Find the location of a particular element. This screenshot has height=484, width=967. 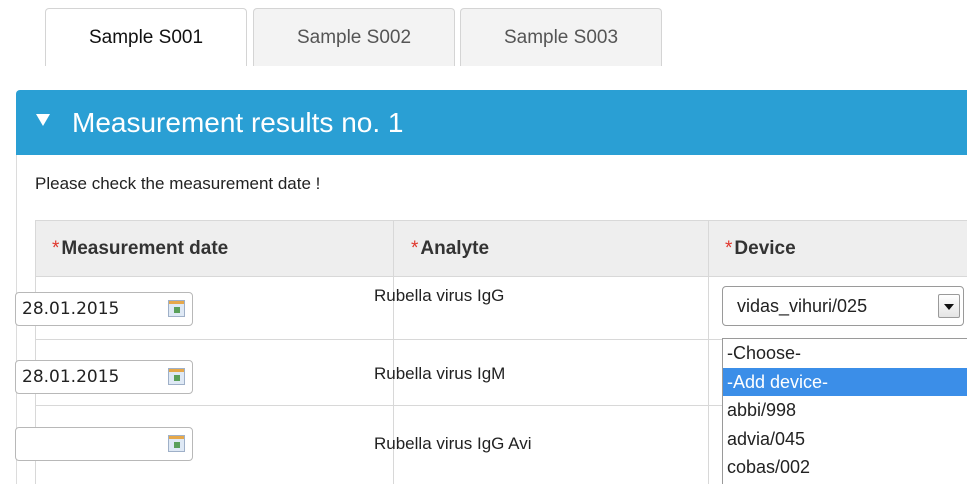

panel-header: Measurement results no. 1 is located at coordinates (491, 122).